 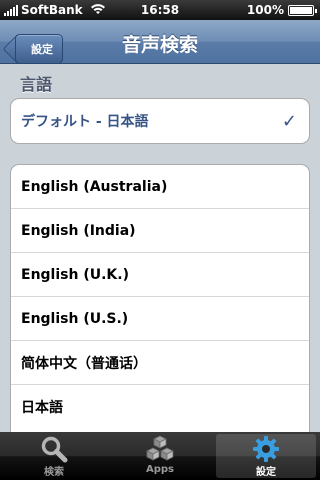 What do you see at coordinates (160, 42) in the screenshot?
I see `navigation-bar: 設定 音声検索` at bounding box center [160, 42].